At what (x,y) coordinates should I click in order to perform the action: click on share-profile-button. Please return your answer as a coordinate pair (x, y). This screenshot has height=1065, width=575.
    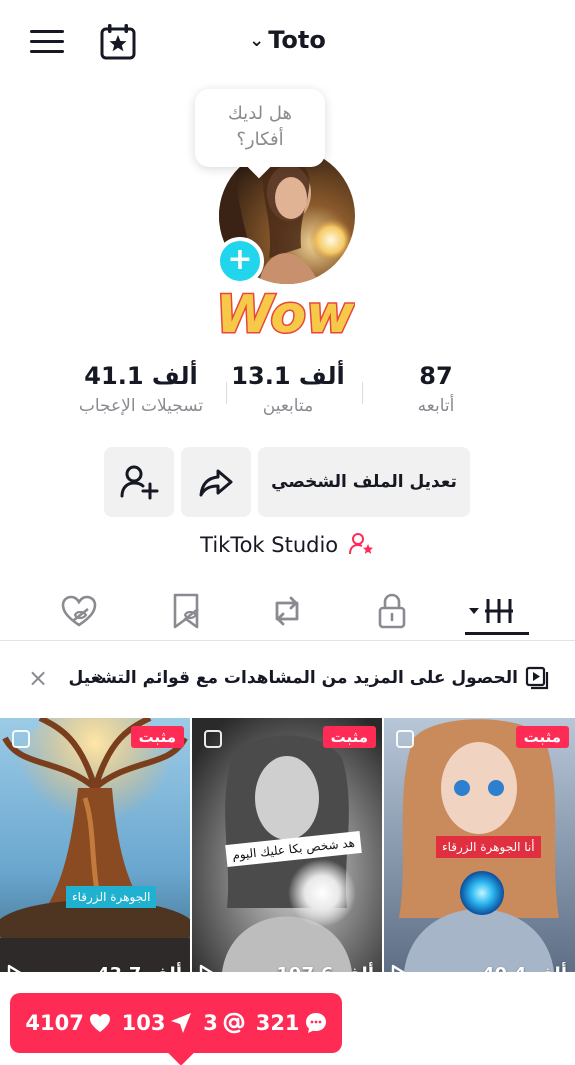
    Looking at the image, I should click on (216, 482).